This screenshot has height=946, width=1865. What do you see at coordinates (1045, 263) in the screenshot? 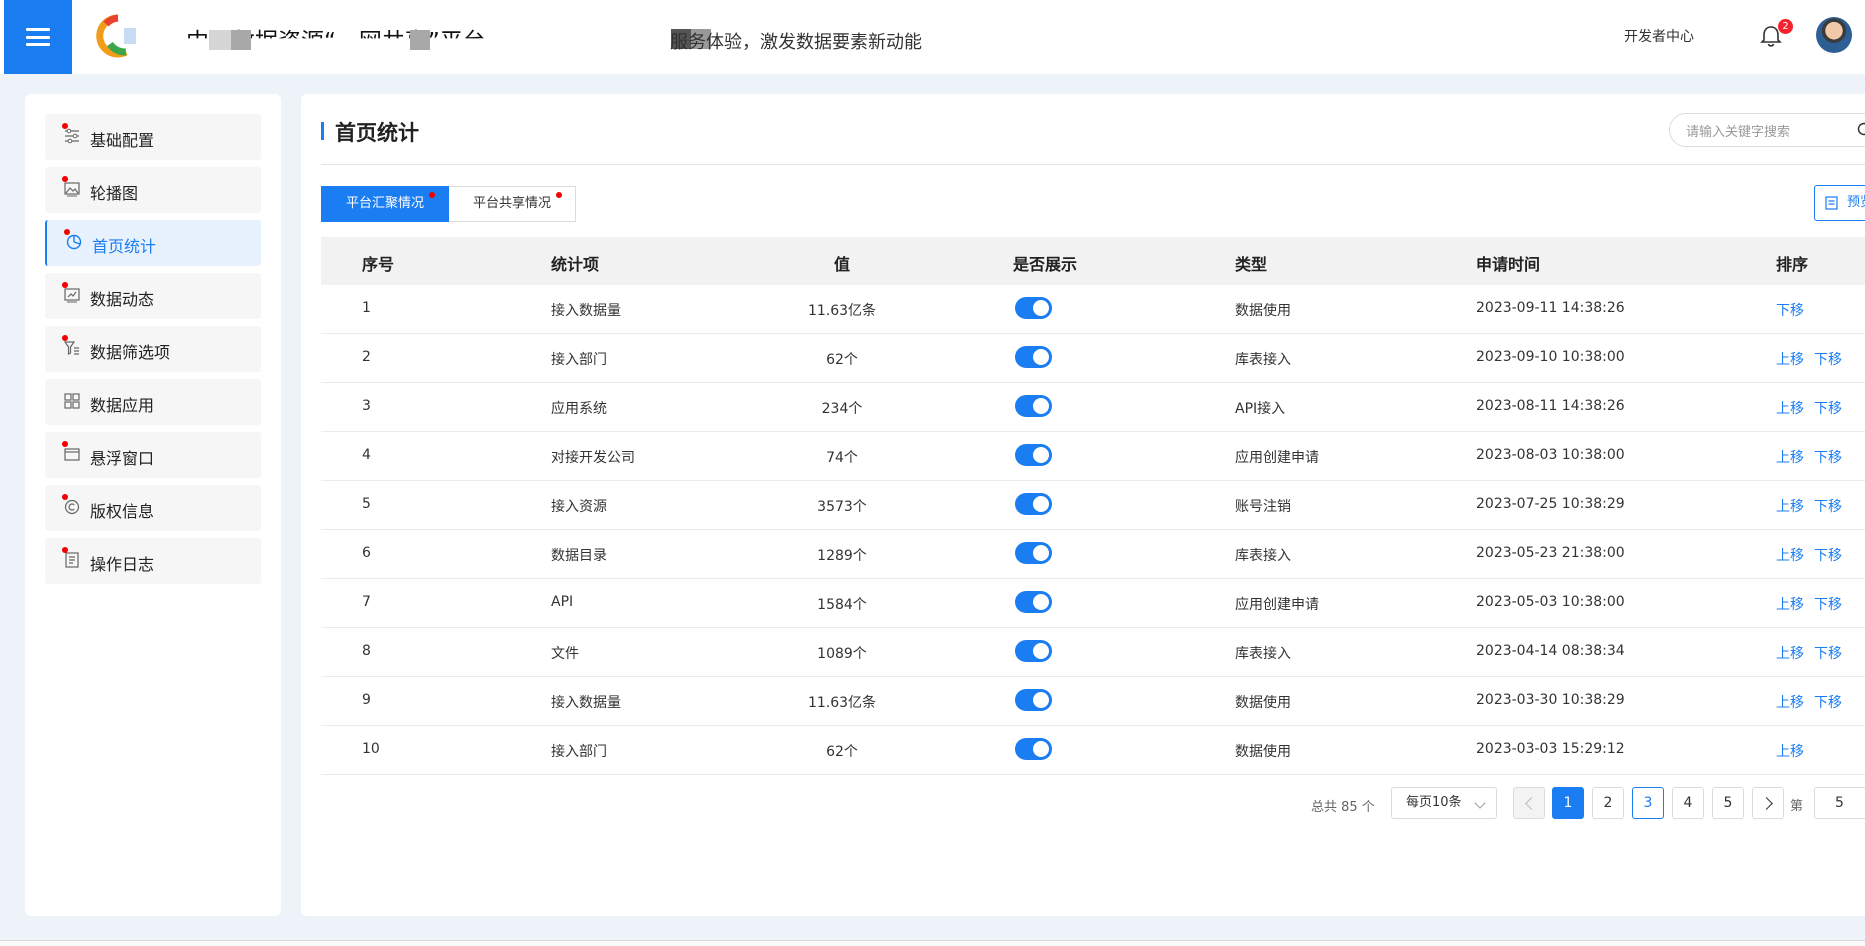
I see `column-header-show: 是否展示` at bounding box center [1045, 263].